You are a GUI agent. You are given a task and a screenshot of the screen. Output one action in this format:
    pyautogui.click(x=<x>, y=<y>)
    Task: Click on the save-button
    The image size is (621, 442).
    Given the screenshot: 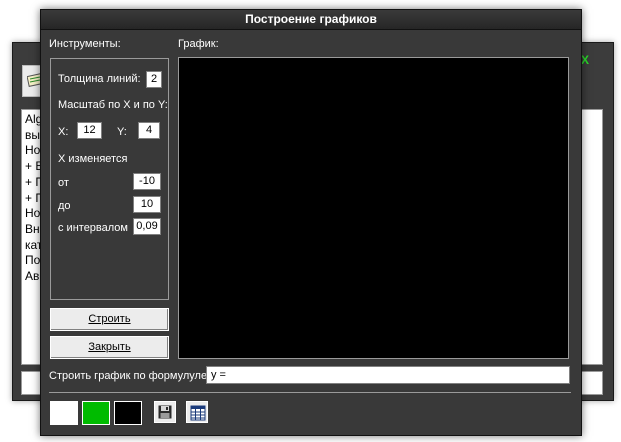 What is the action you would take?
    pyautogui.click(x=165, y=412)
    